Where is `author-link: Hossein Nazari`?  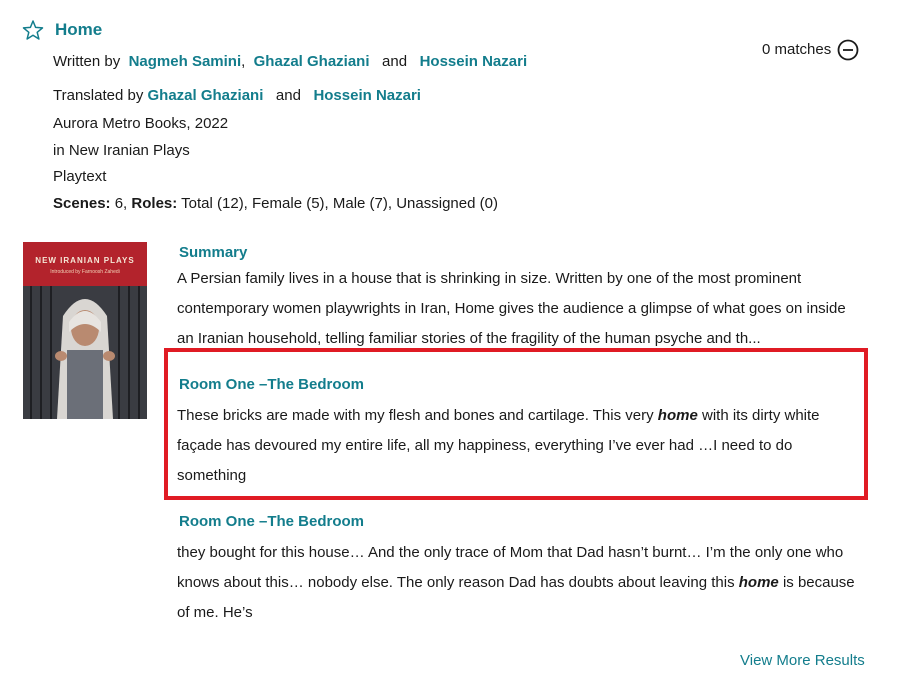 author-link: Hossein Nazari is located at coordinates (474, 61).